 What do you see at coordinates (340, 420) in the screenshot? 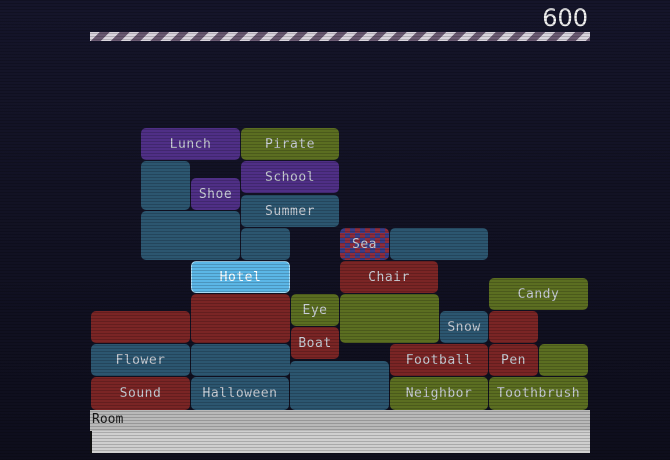
I see `target-word-label: Room` at bounding box center [340, 420].